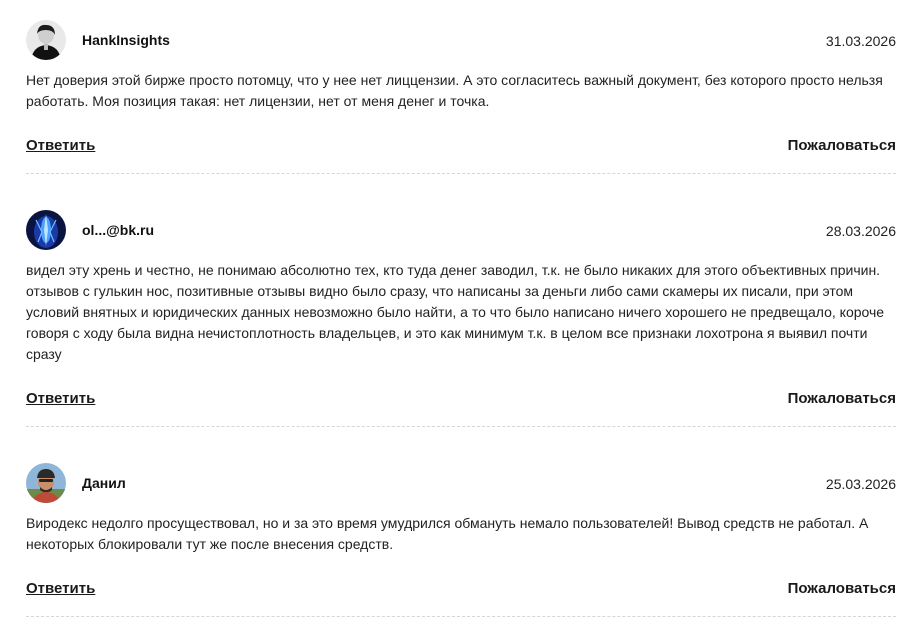 The image size is (909, 635). I want to click on comment-header: HankInsights 31.03.2026, so click(461, 41).